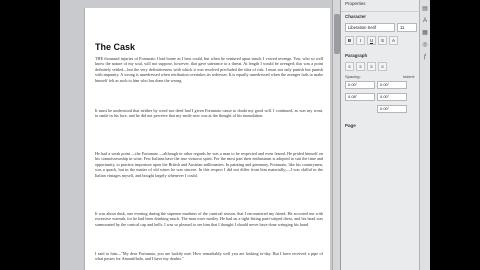  What do you see at coordinates (355, 3) in the screenshot?
I see `sidebar-title: Properties` at bounding box center [355, 3].